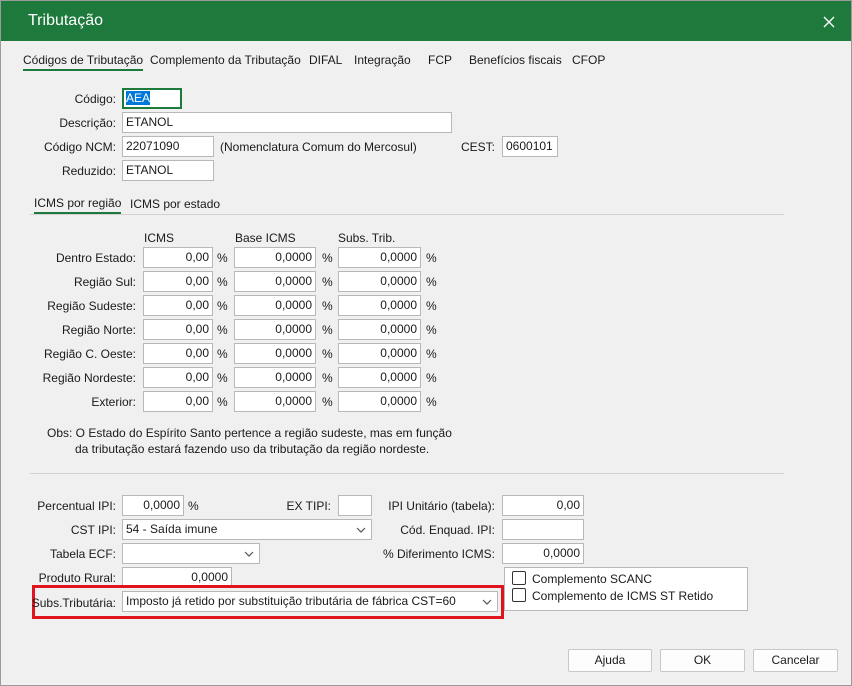 The image size is (852, 686). Describe the element at coordinates (530, 146) in the screenshot. I see `cest-input: 0600101` at that location.